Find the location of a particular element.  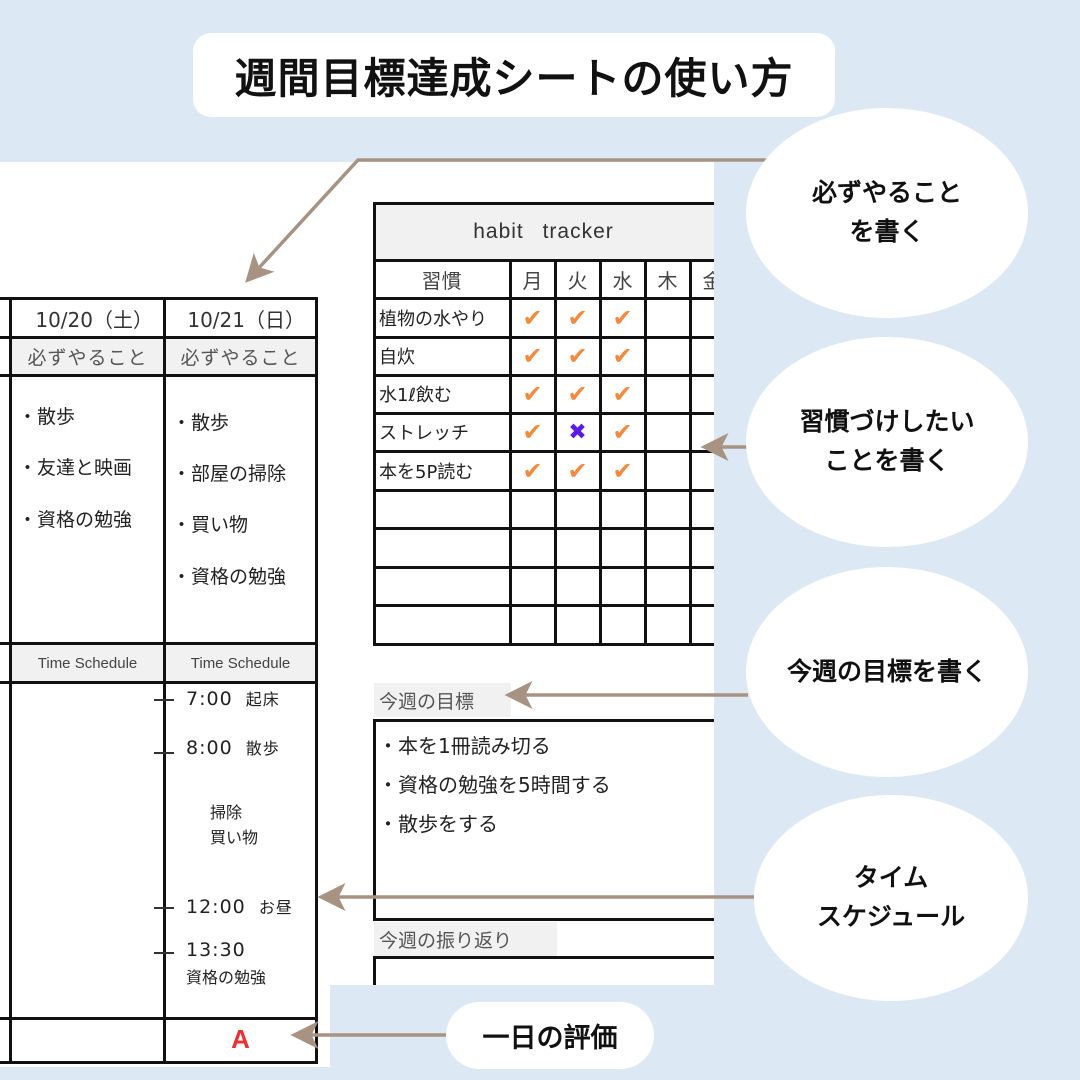

time-schedule-label: Time Schedule is located at coordinates (87, 663).